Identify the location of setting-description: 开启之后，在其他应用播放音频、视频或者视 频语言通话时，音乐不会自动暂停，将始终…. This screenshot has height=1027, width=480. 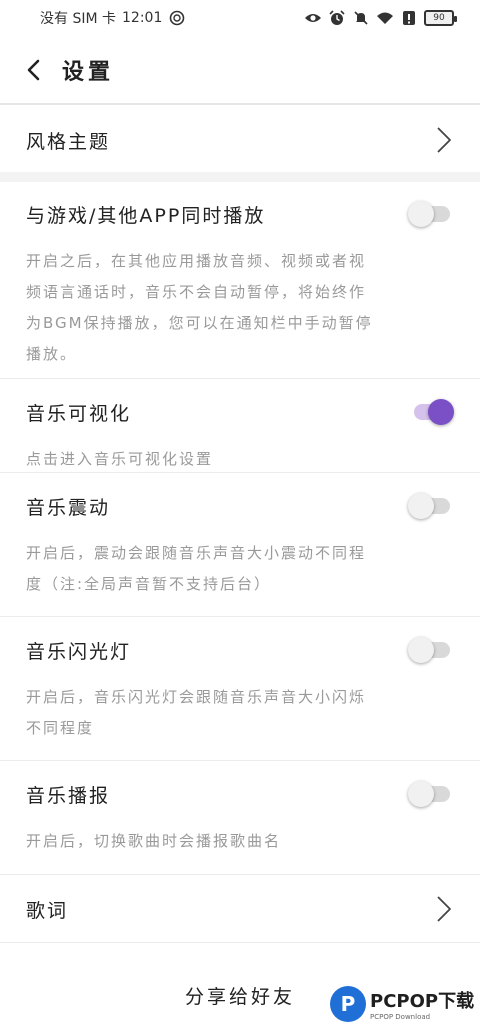
(240, 308).